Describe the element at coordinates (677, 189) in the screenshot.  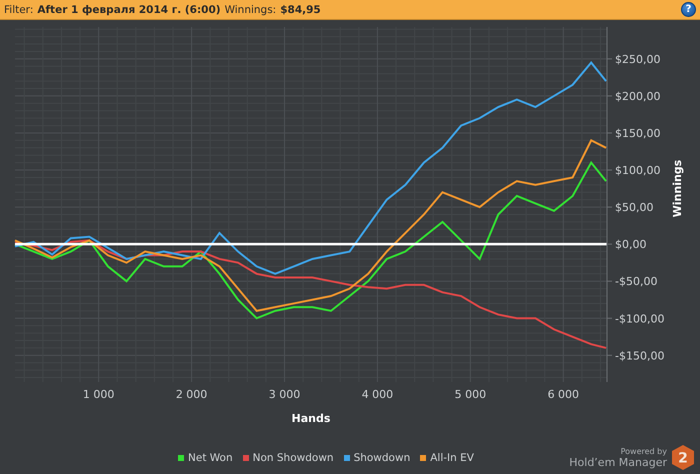
I see `y-axis-title: Winnings` at that location.